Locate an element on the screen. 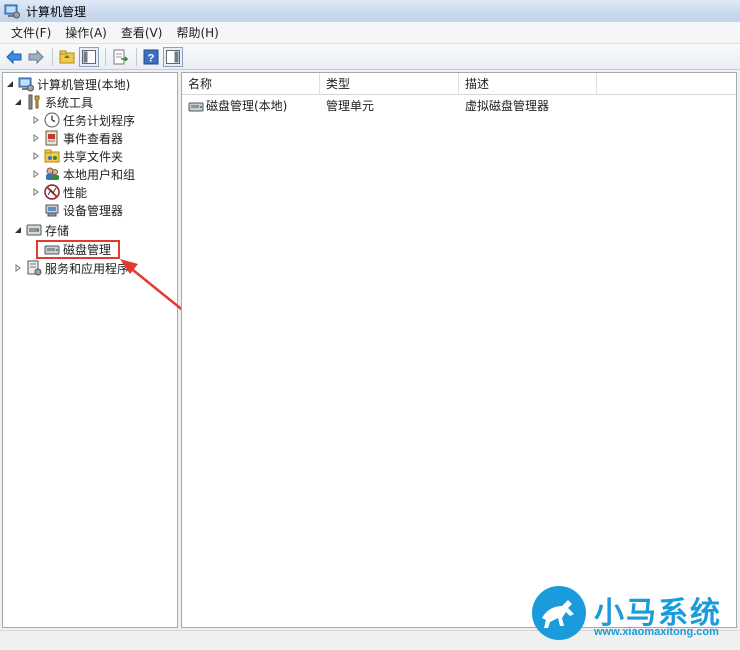  column-header-type: 类型 is located at coordinates (389, 84).